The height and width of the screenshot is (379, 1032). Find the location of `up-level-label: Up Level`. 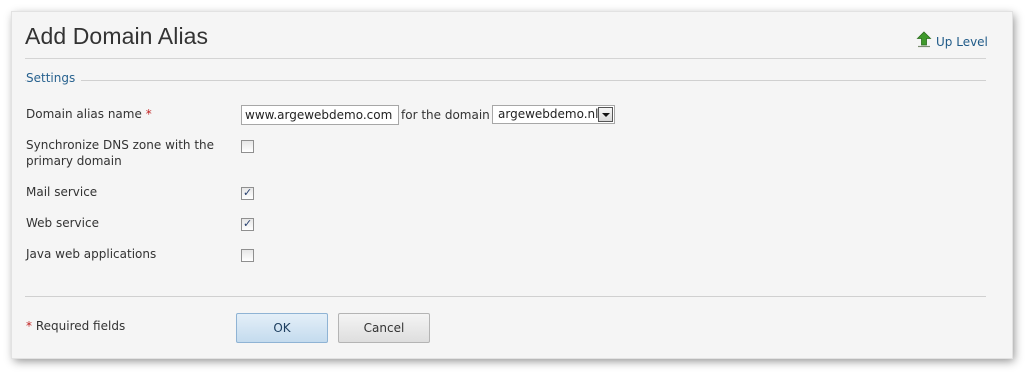

up-level-label: Up Level is located at coordinates (962, 41).